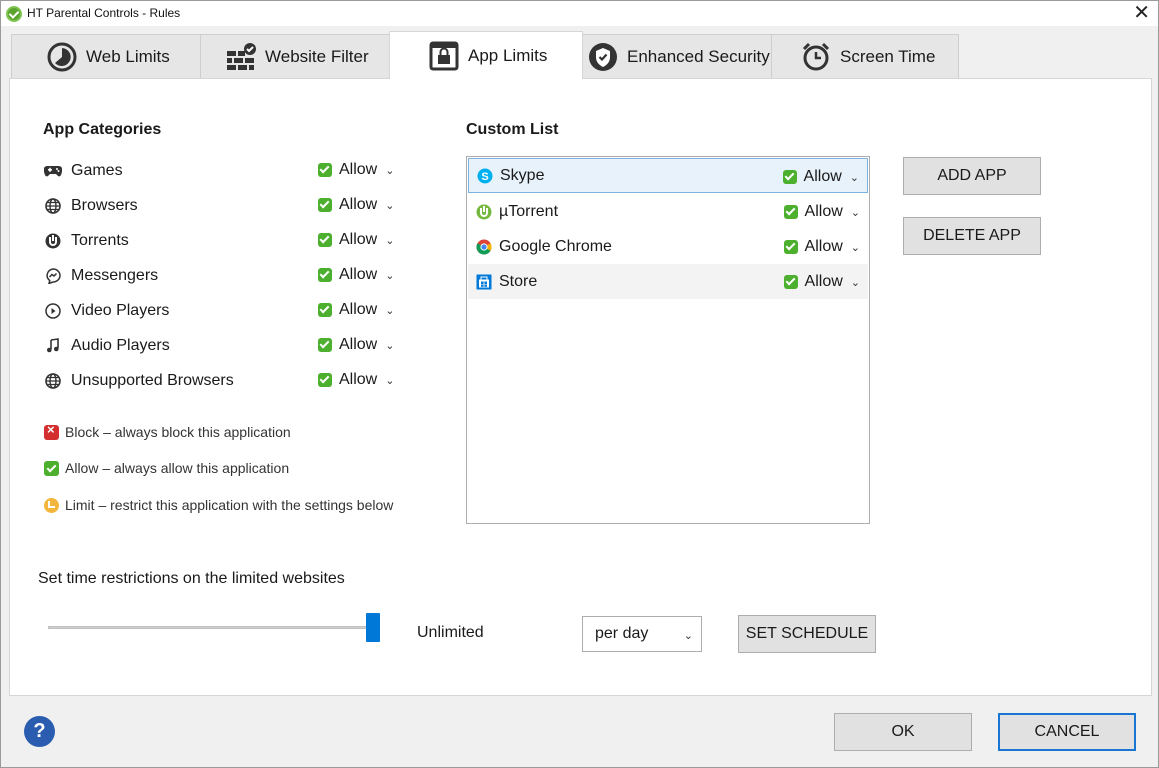 The width and height of the screenshot is (1159, 768). Describe the element at coordinates (128, 56) in the screenshot. I see `tab-label: Web Limits` at that location.